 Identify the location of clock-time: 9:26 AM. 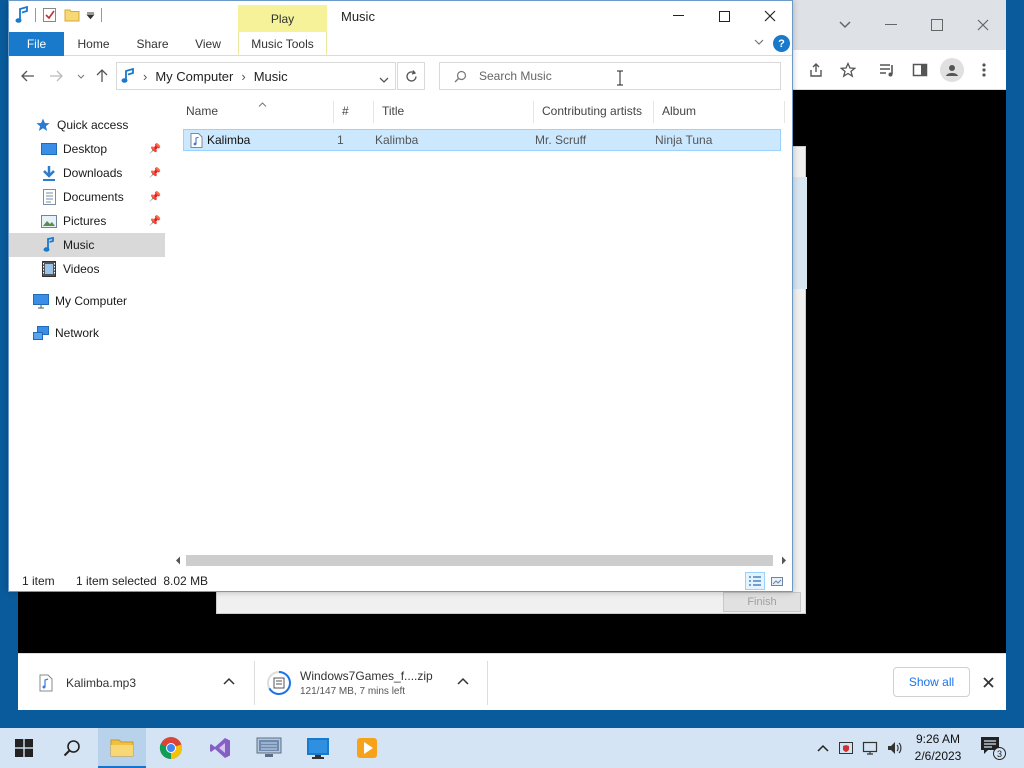
(938, 739).